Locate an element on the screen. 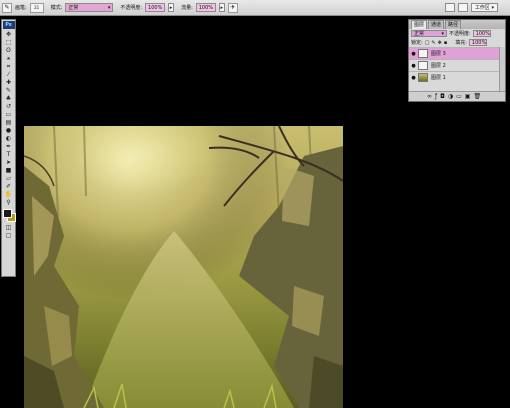 This screenshot has width=510, height=408. layer-row: ● 图层 2 is located at coordinates (457, 65).